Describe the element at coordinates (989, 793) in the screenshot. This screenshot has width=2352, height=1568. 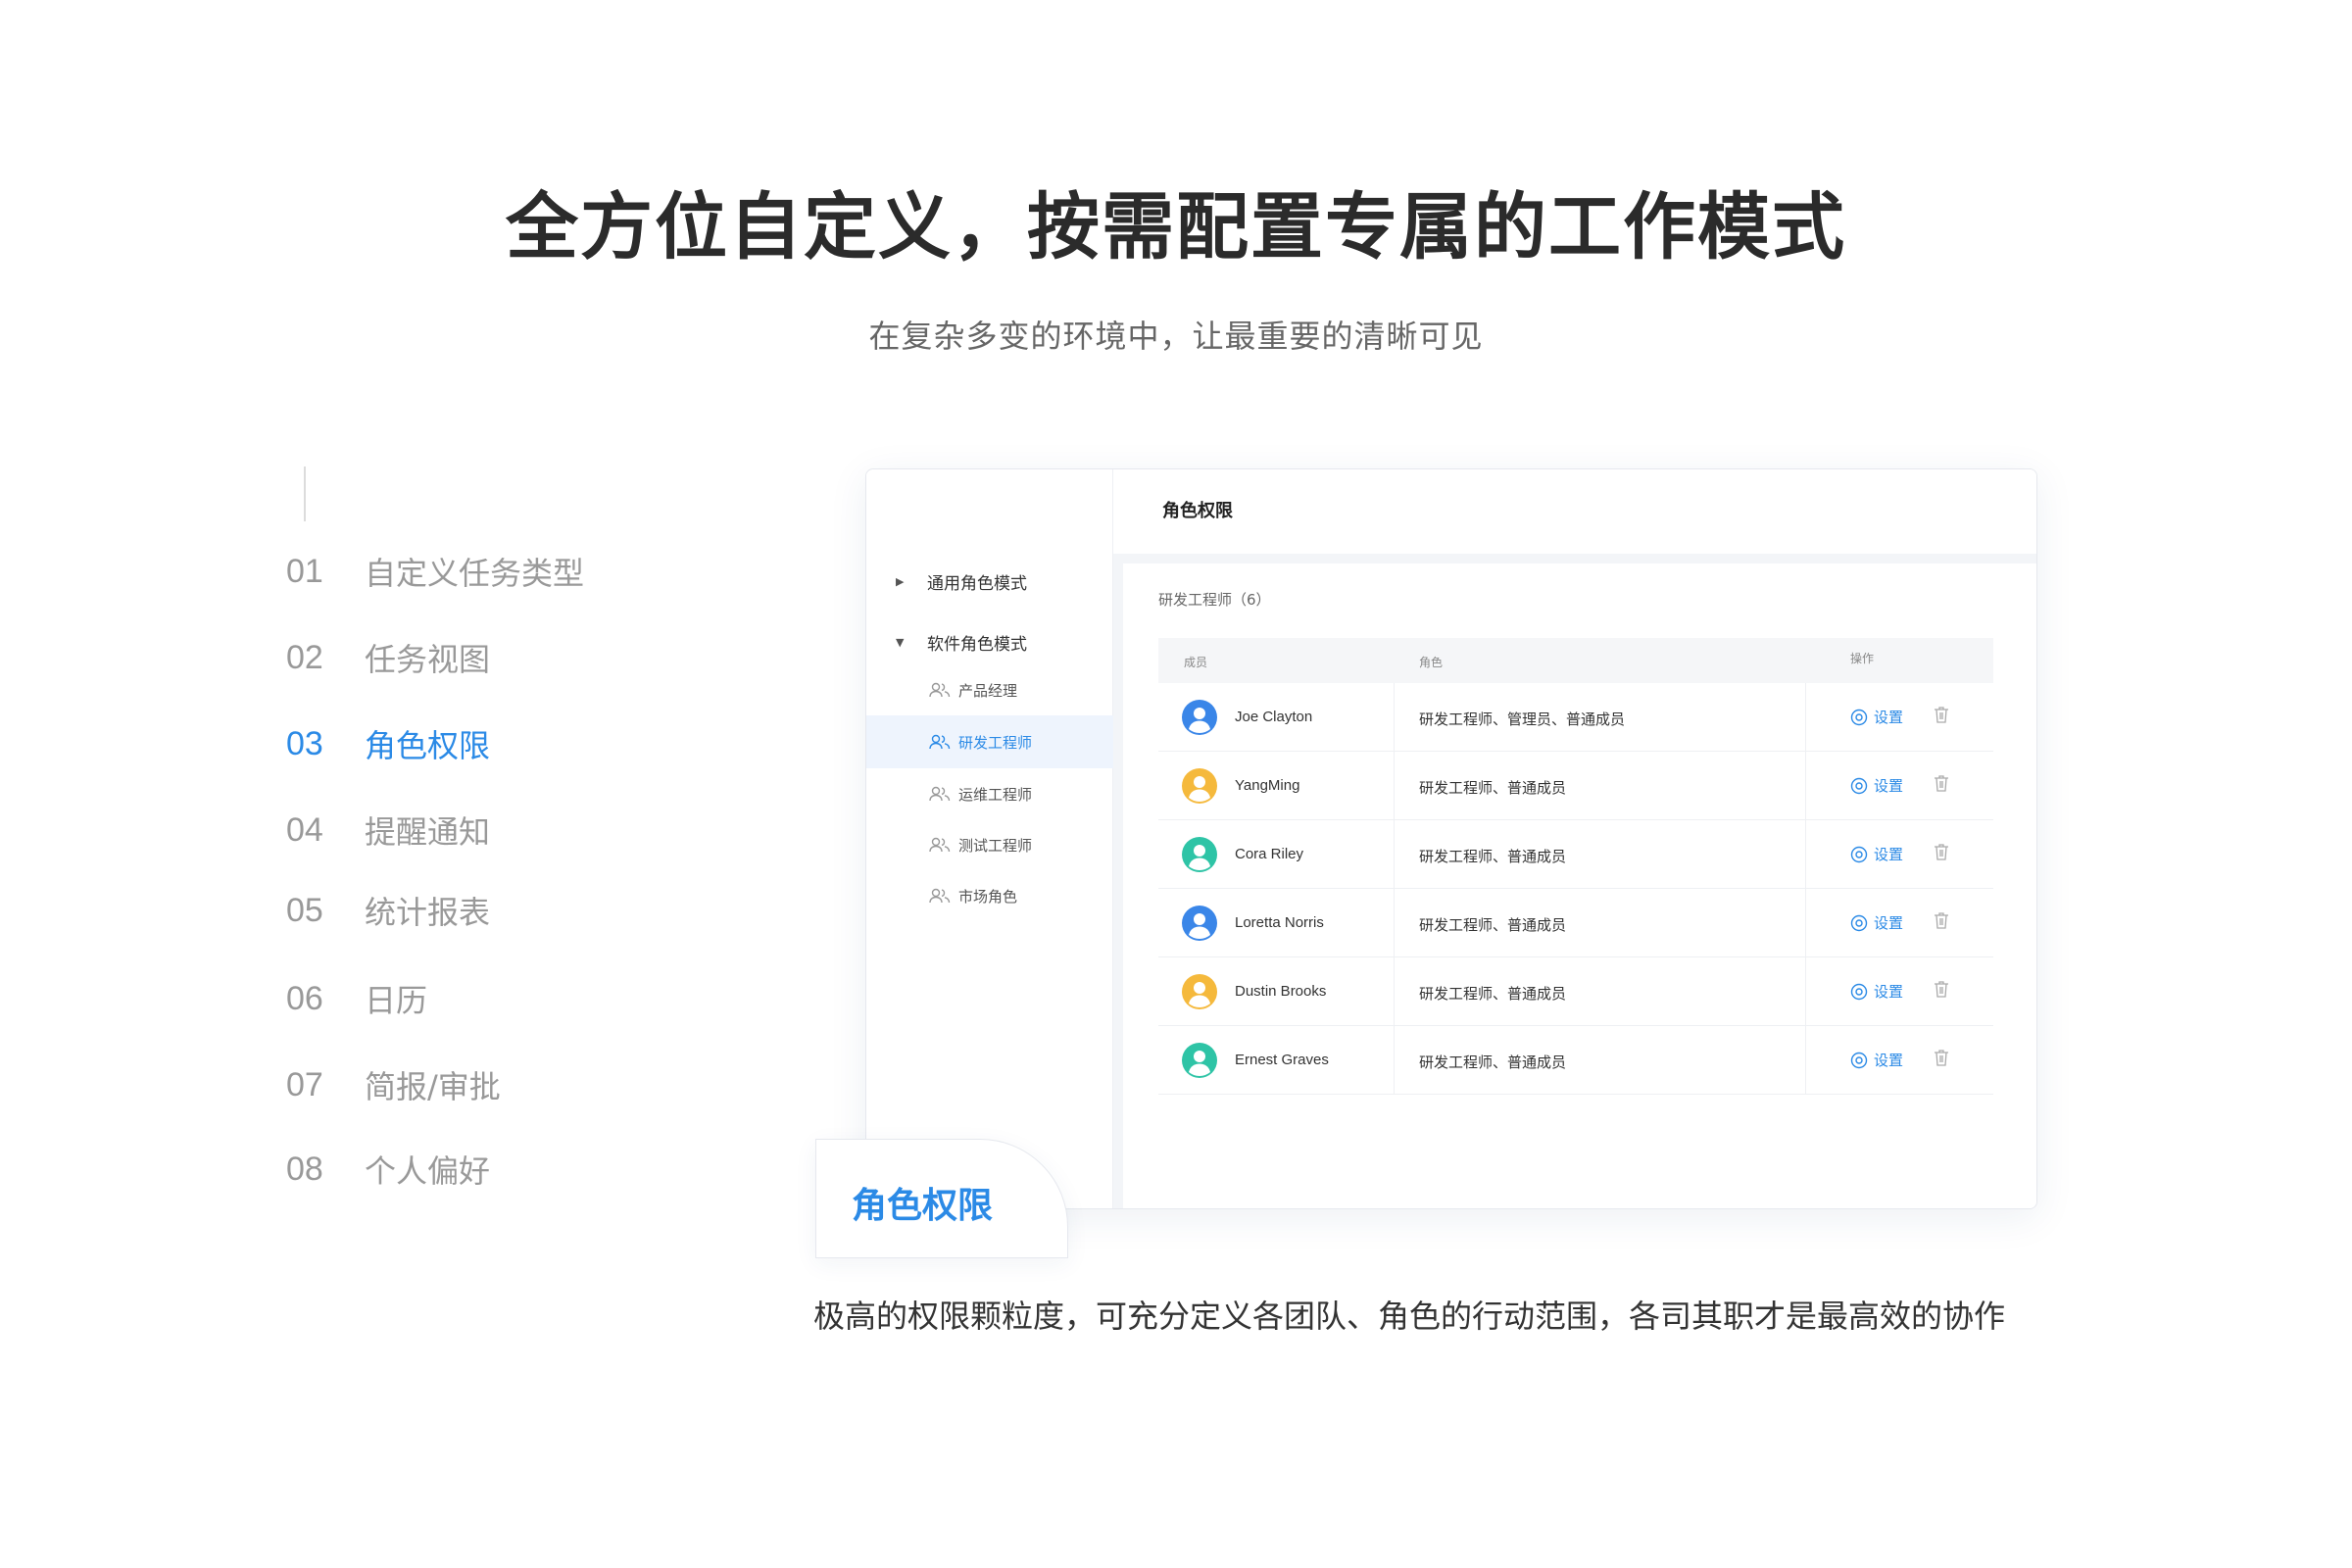
I see `sidebar-role-ops: 运维工程师` at that location.